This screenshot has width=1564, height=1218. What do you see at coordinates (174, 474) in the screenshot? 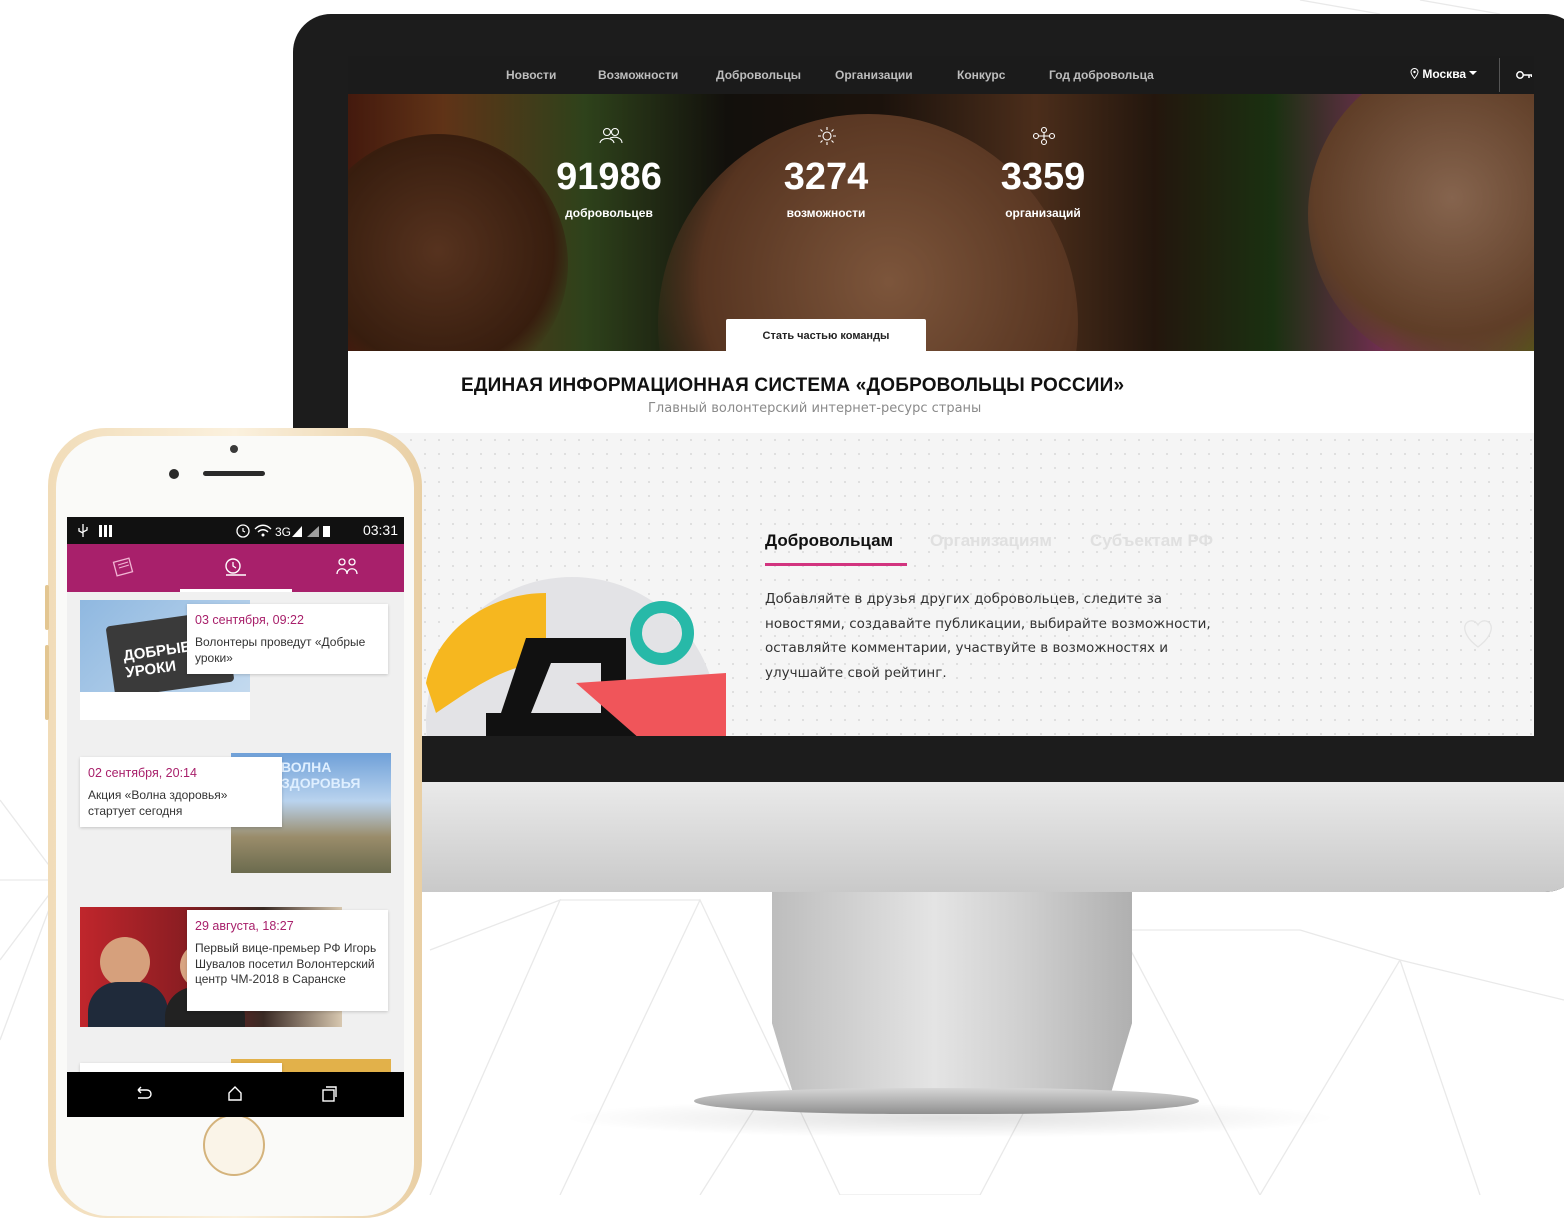
I see `phone-sensor` at bounding box center [174, 474].